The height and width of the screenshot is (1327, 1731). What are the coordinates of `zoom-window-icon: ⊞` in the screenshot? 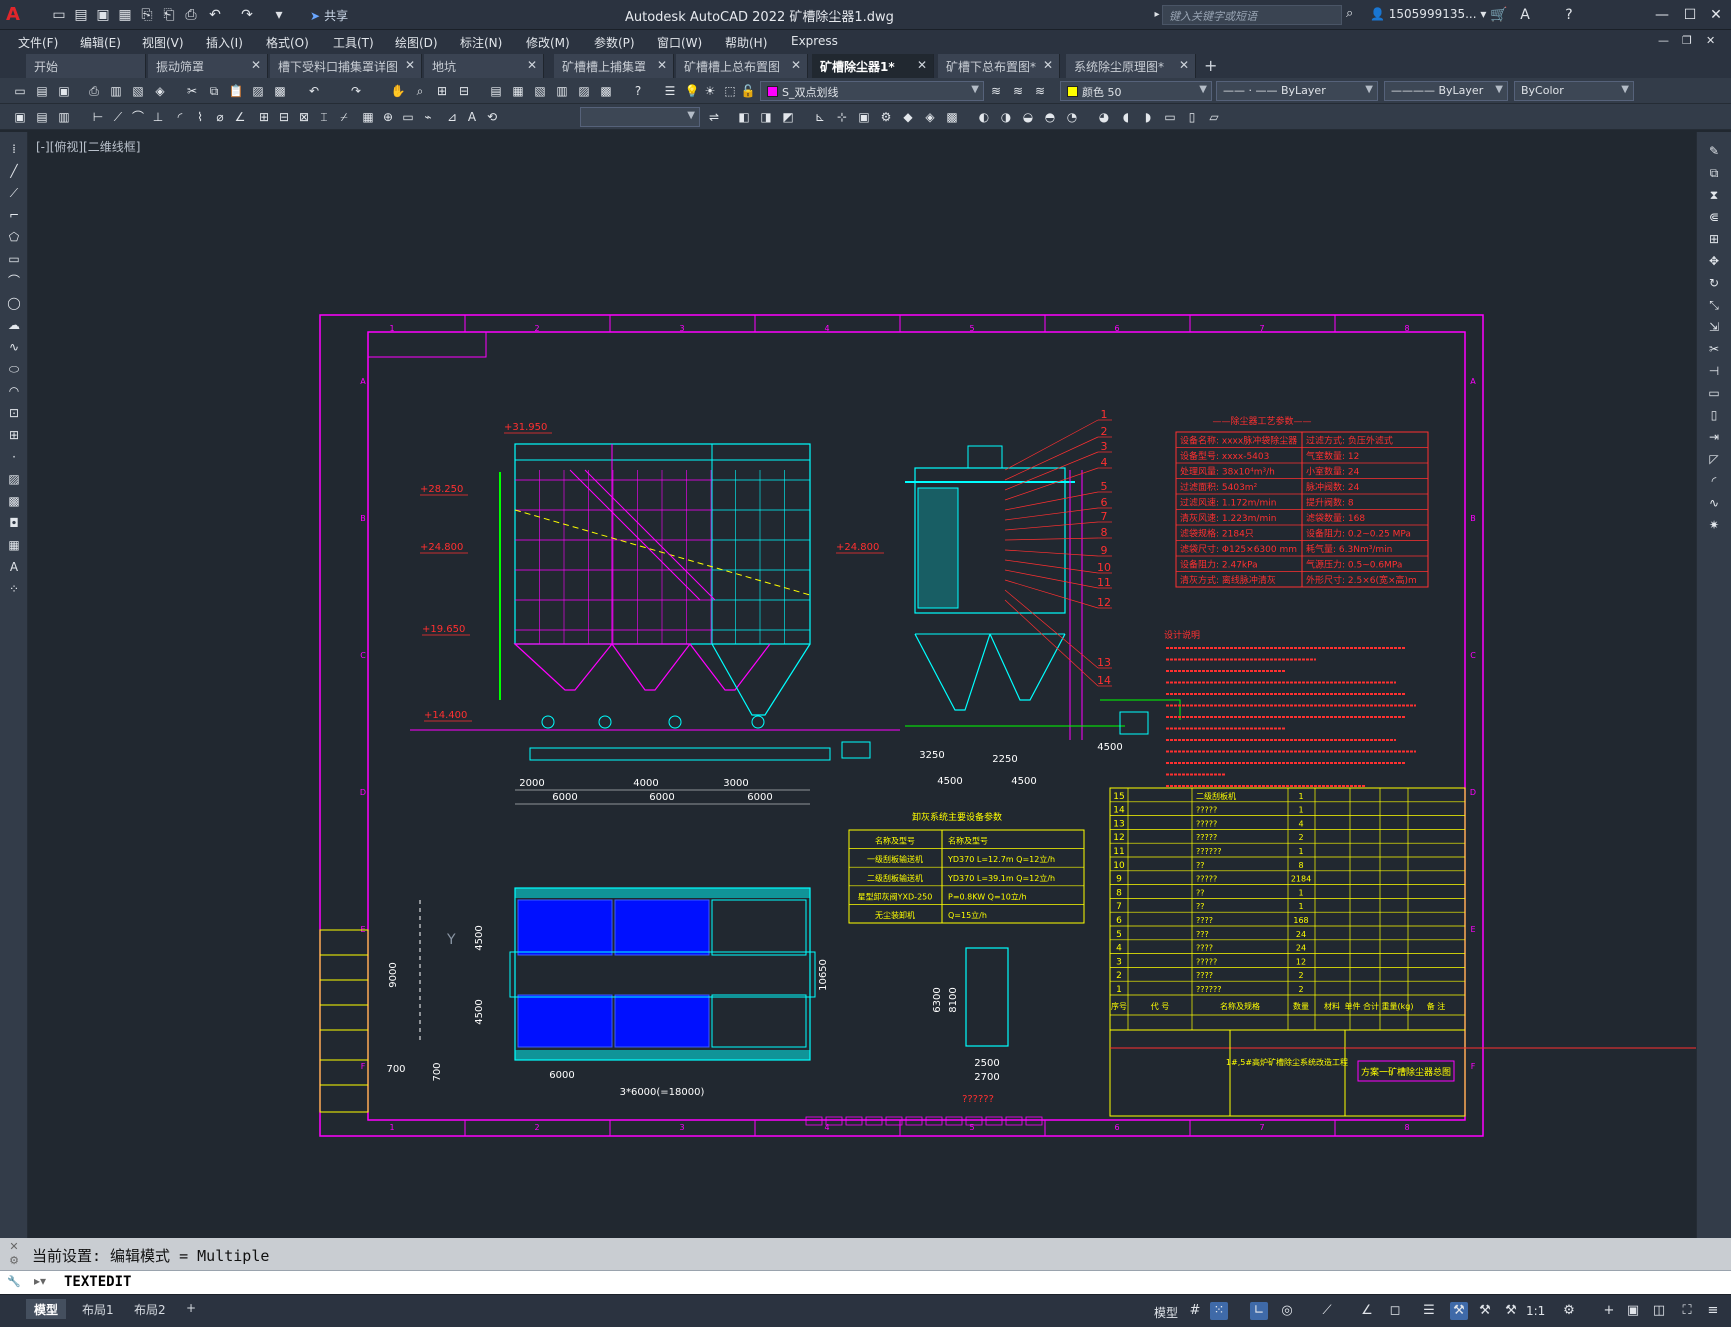 It's located at (442, 91).